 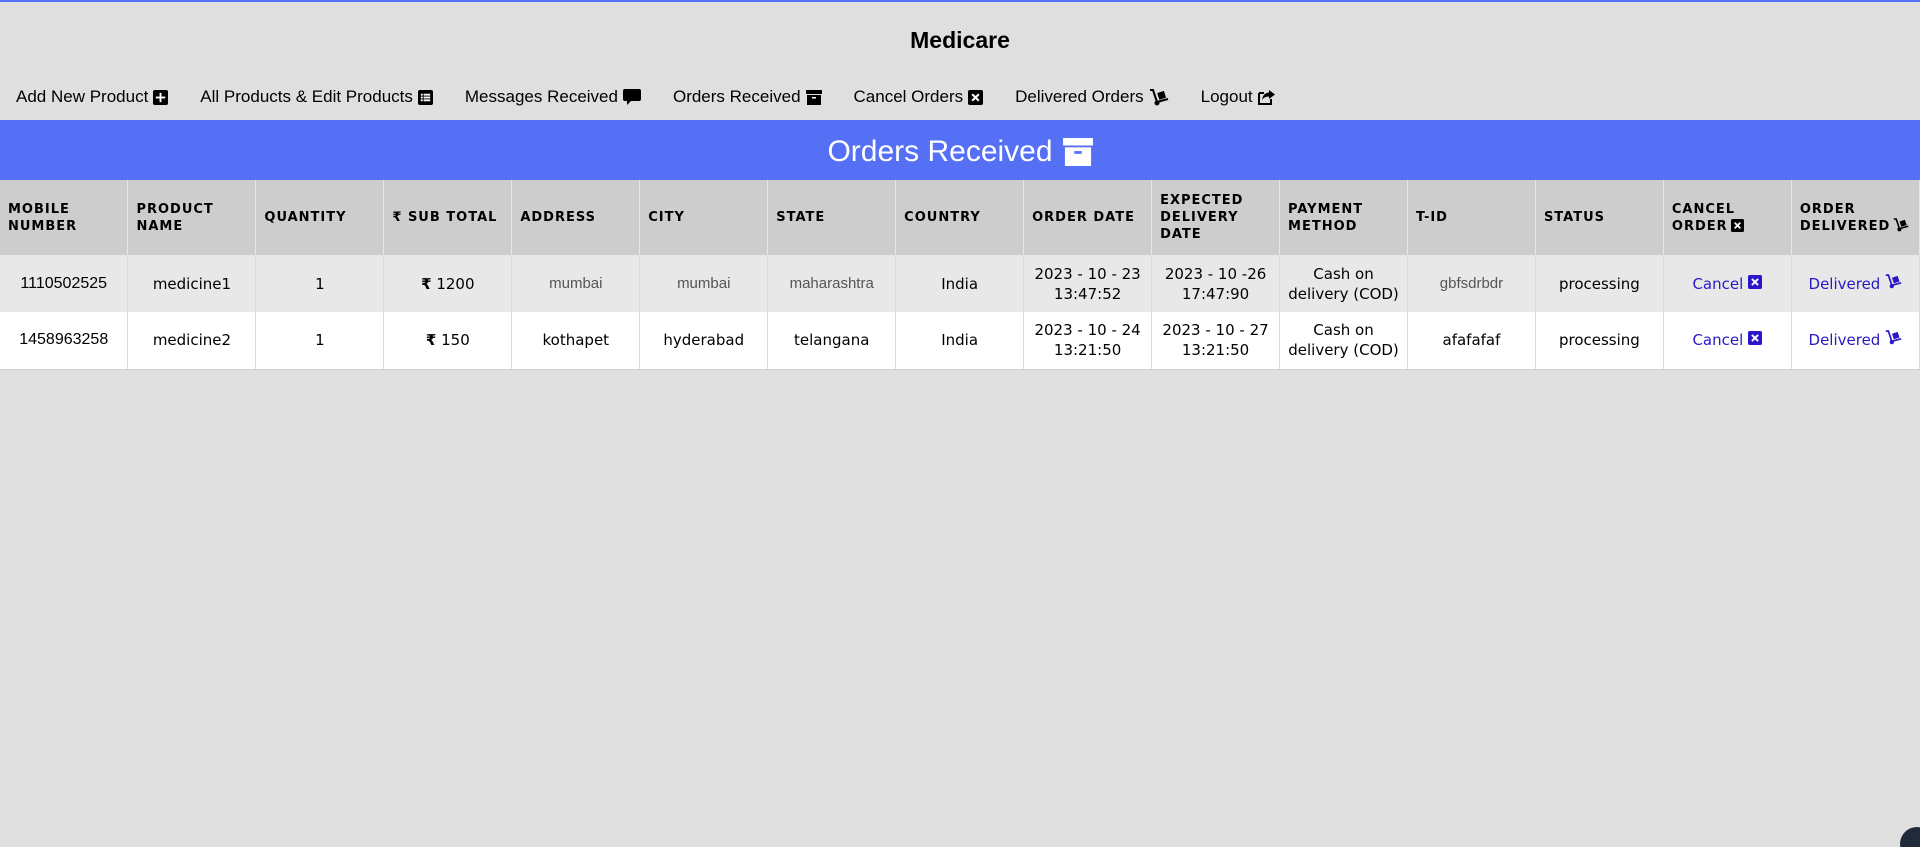 I want to click on nav-label: Orders Received, so click(x=736, y=96).